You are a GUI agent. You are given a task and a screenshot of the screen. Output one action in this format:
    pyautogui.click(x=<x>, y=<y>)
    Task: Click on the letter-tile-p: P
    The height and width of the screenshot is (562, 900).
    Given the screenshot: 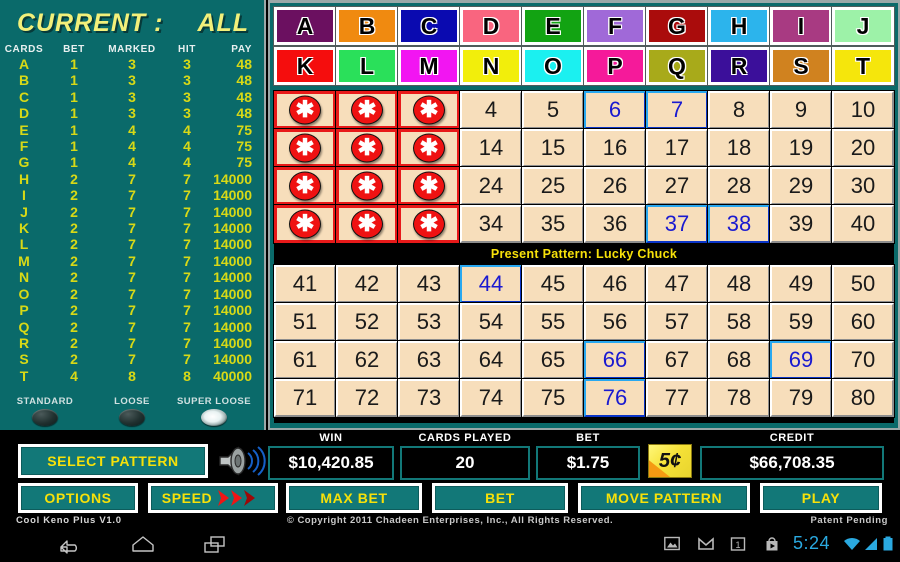 What is the action you would take?
    pyautogui.click(x=615, y=66)
    